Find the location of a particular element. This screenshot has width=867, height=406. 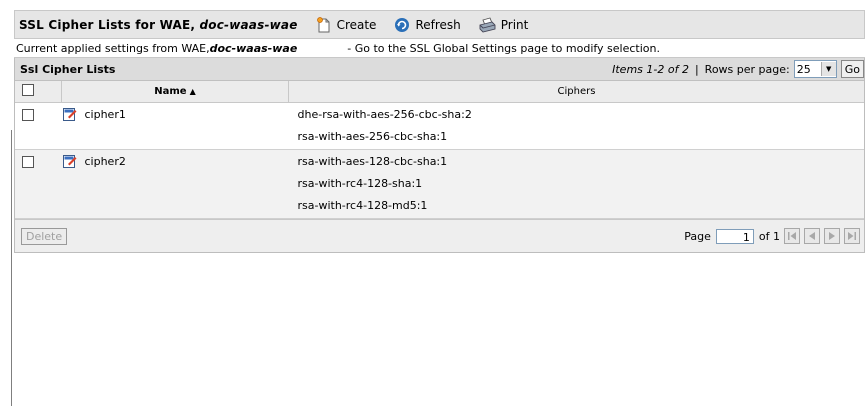

table-header-row: Name ▲ Ciphers is located at coordinates (439, 92).